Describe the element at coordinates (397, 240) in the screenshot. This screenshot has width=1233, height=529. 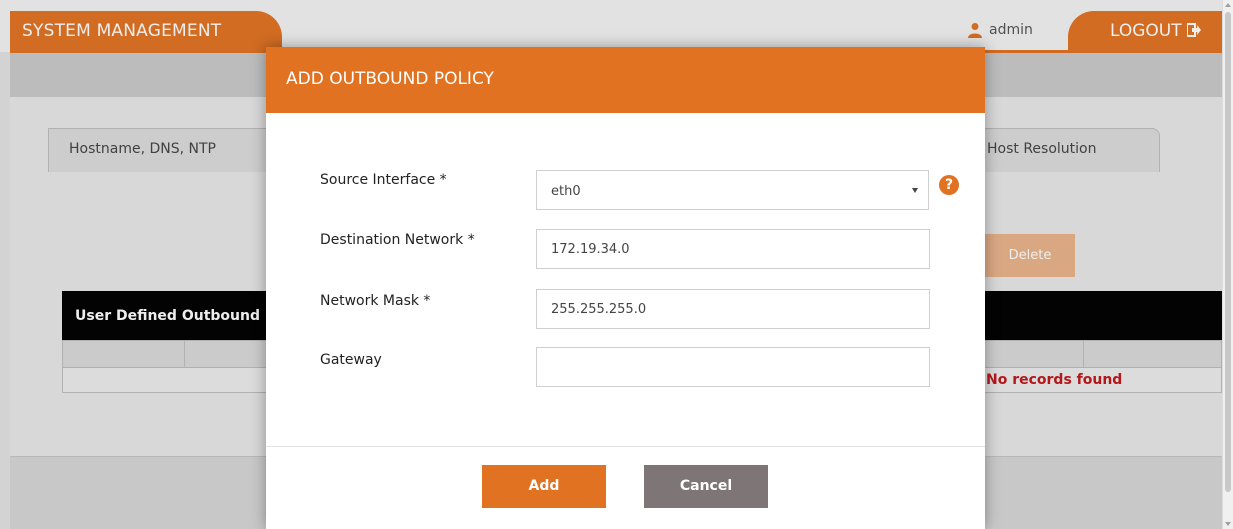
I see `destination-network-label: Destination Network *` at that location.